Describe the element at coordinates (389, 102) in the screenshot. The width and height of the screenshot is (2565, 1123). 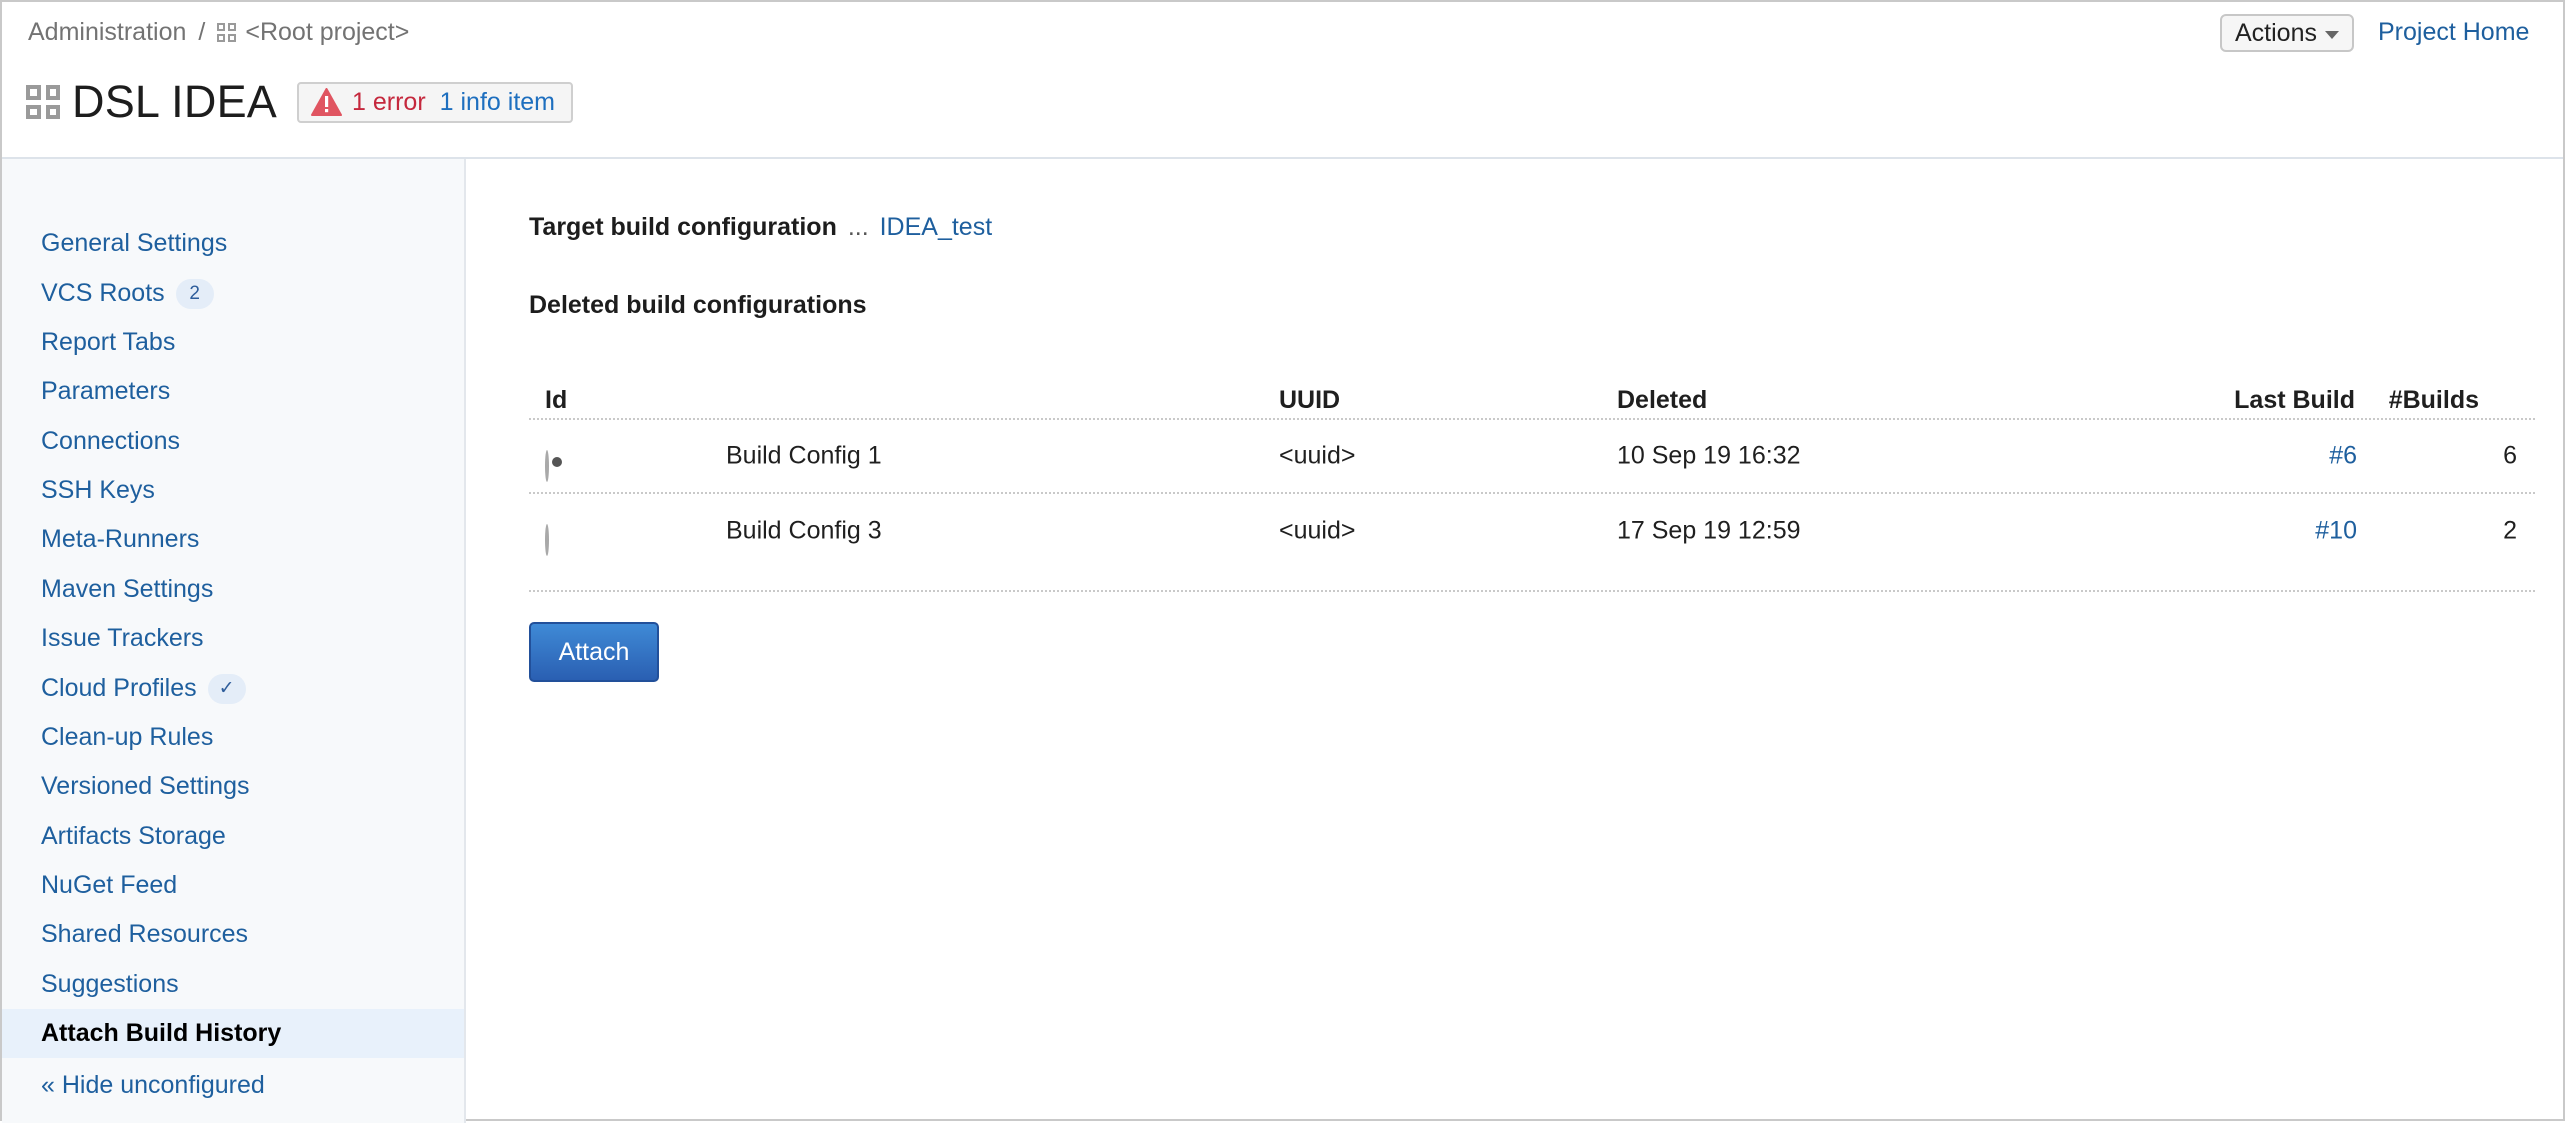
I see `error-count-link: 1 error` at that location.